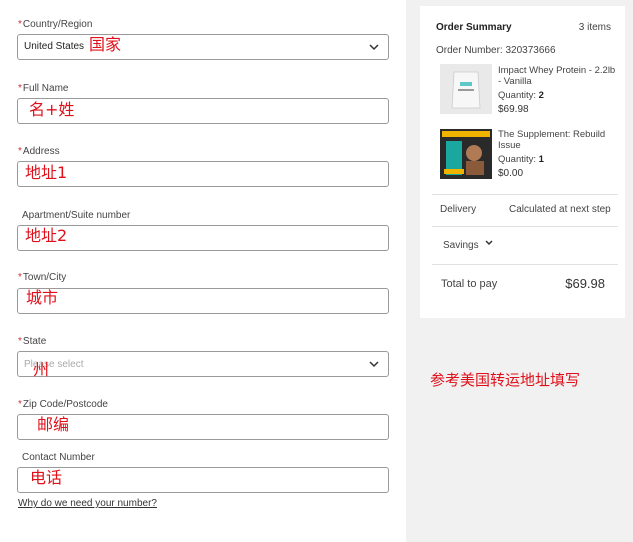  I want to click on full-name-label: *Full Name, so click(43, 88).